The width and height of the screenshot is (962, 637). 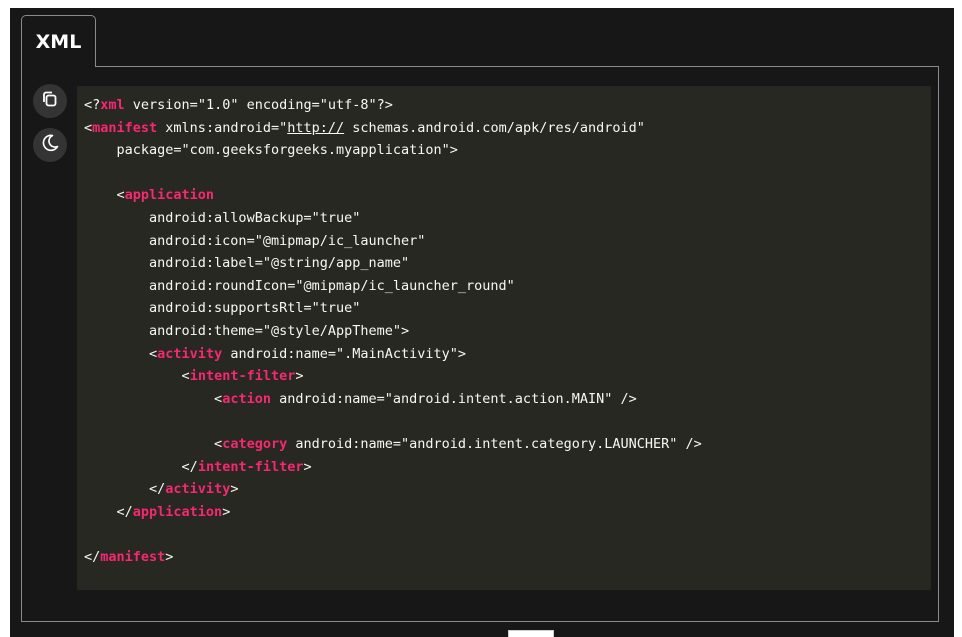 I want to click on code-line: android:icon="@mipmap/ic_launcher", so click(x=287, y=240).